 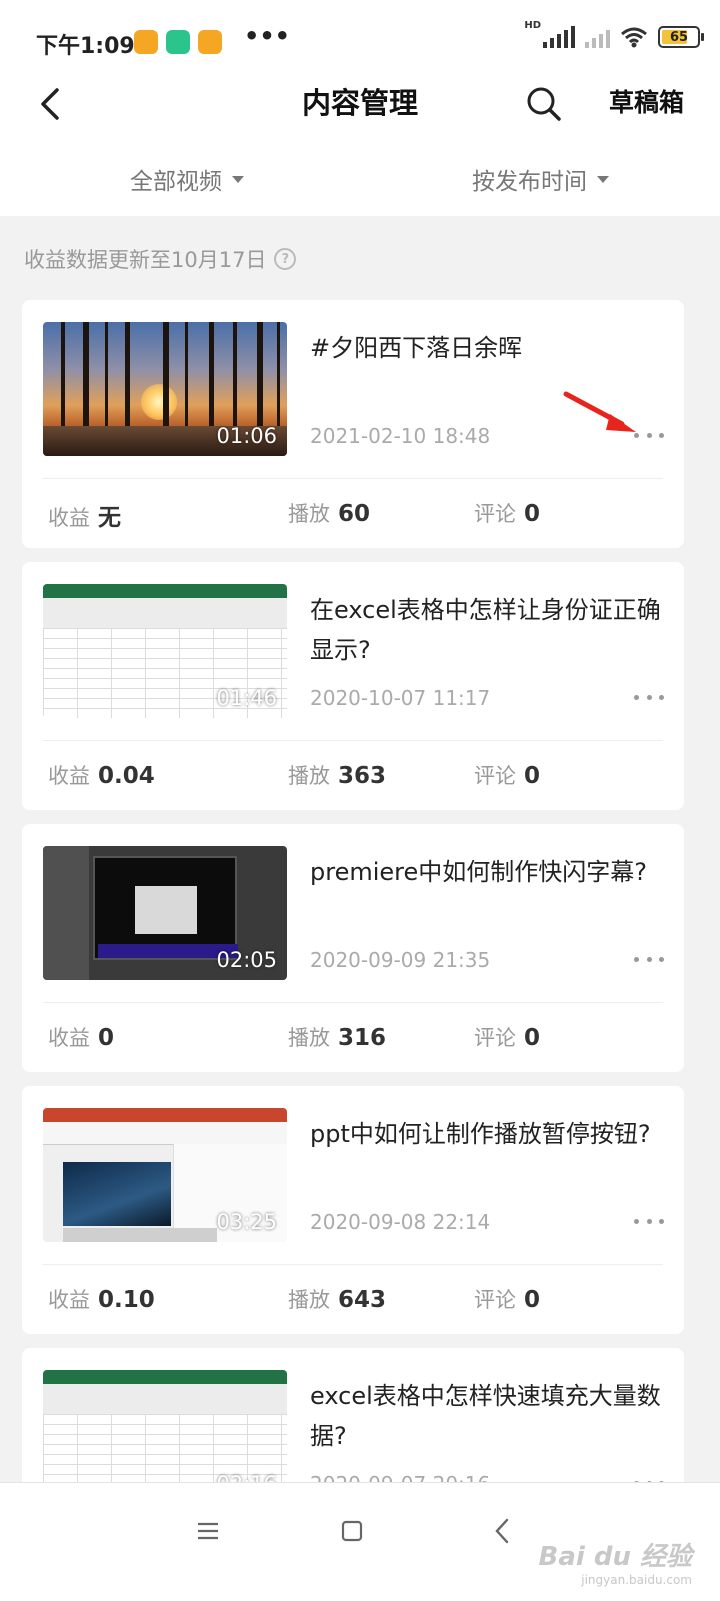 I want to click on video-thumbnail: 03:25, so click(x=165, y=1175).